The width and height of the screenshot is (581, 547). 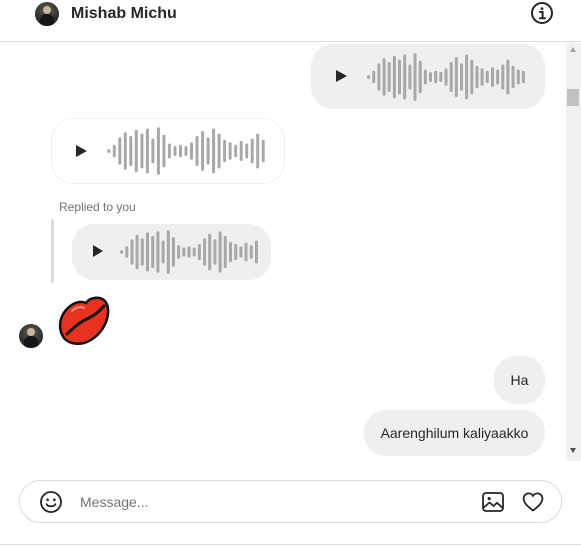 What do you see at coordinates (124, 14) in the screenshot?
I see `contact-name: Mishab Michu` at bounding box center [124, 14].